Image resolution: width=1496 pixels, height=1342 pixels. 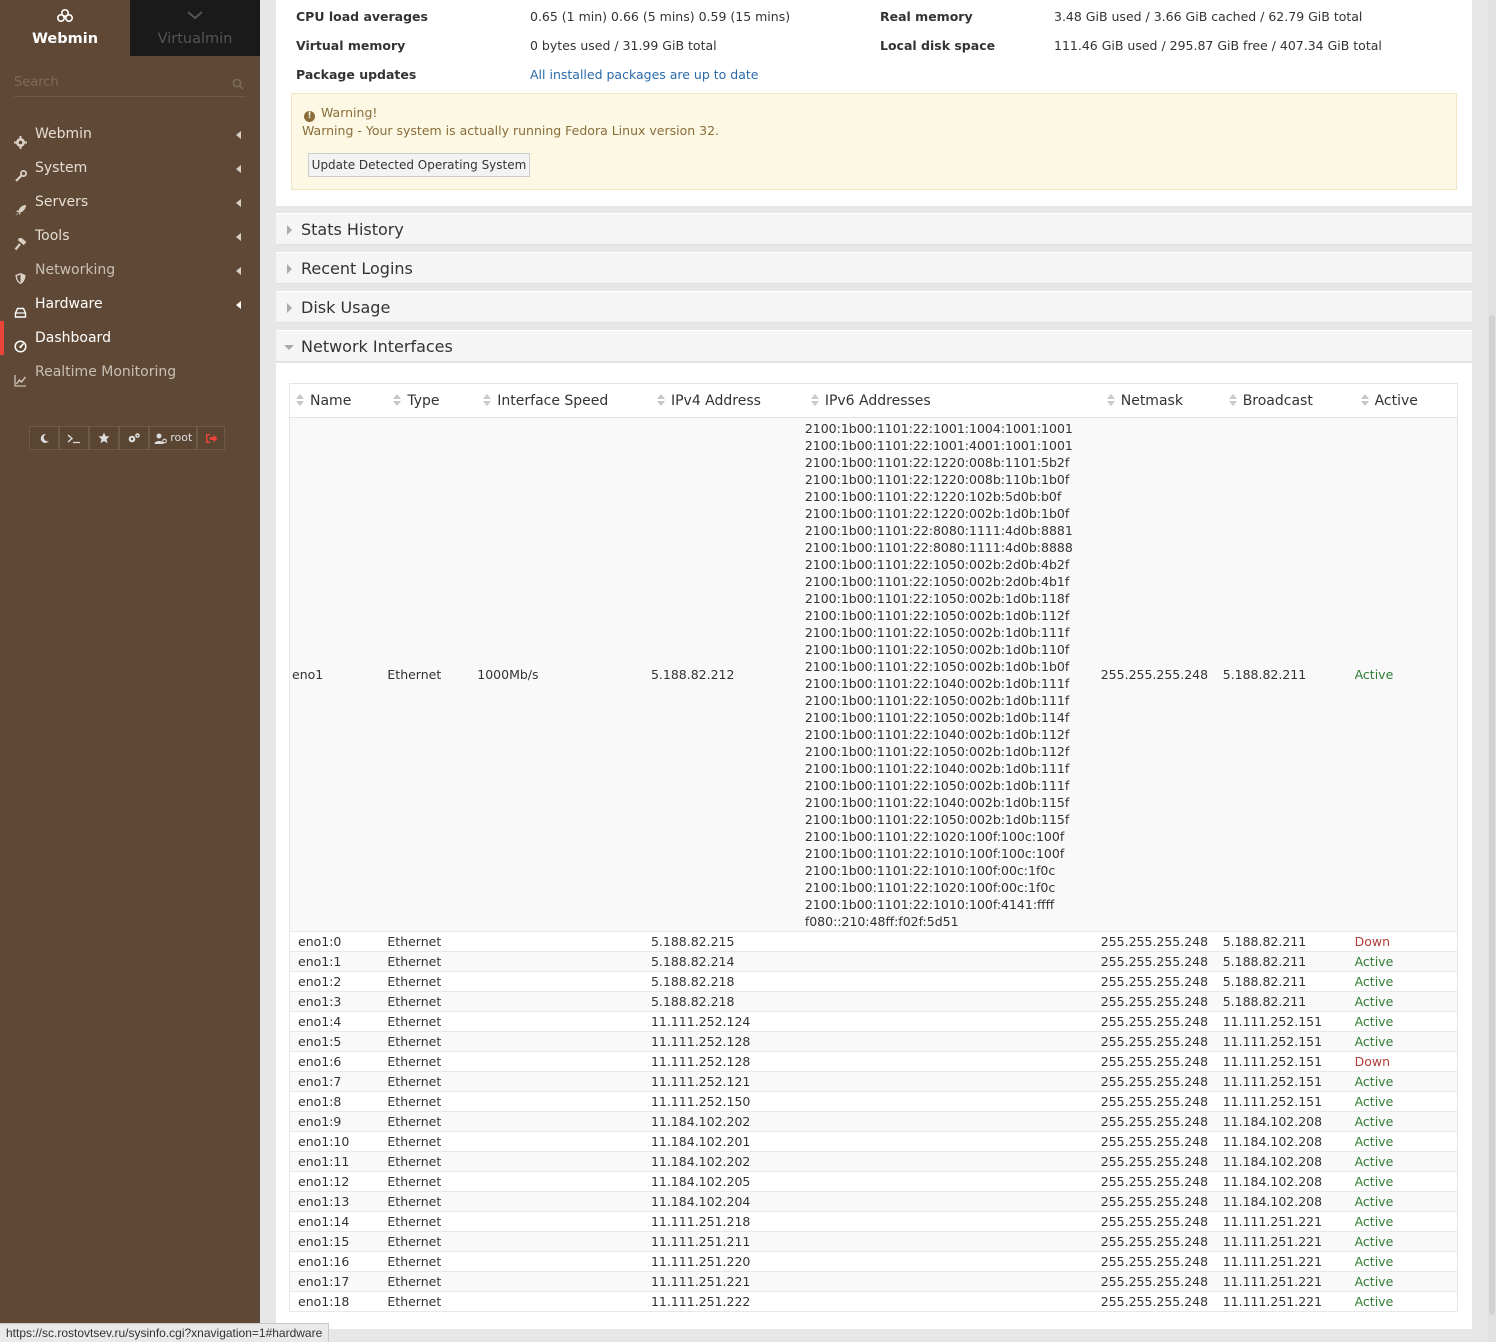 What do you see at coordinates (937, 734) in the screenshot?
I see `ipv6-address: 2100:1b00:1101:22:1040:002b:1d0b:112f` at bounding box center [937, 734].